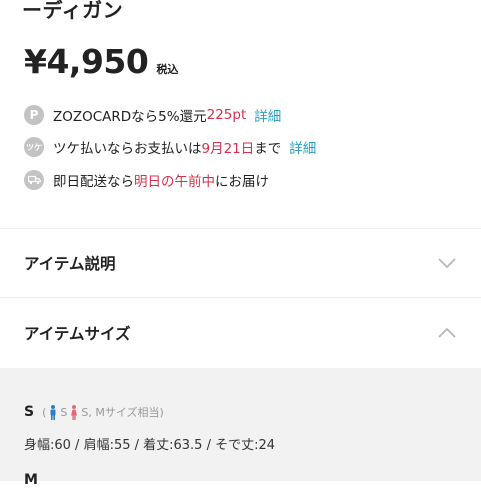 This screenshot has width=481, height=488. What do you see at coordinates (447, 332) in the screenshot?
I see `chevron-up-icon` at bounding box center [447, 332].